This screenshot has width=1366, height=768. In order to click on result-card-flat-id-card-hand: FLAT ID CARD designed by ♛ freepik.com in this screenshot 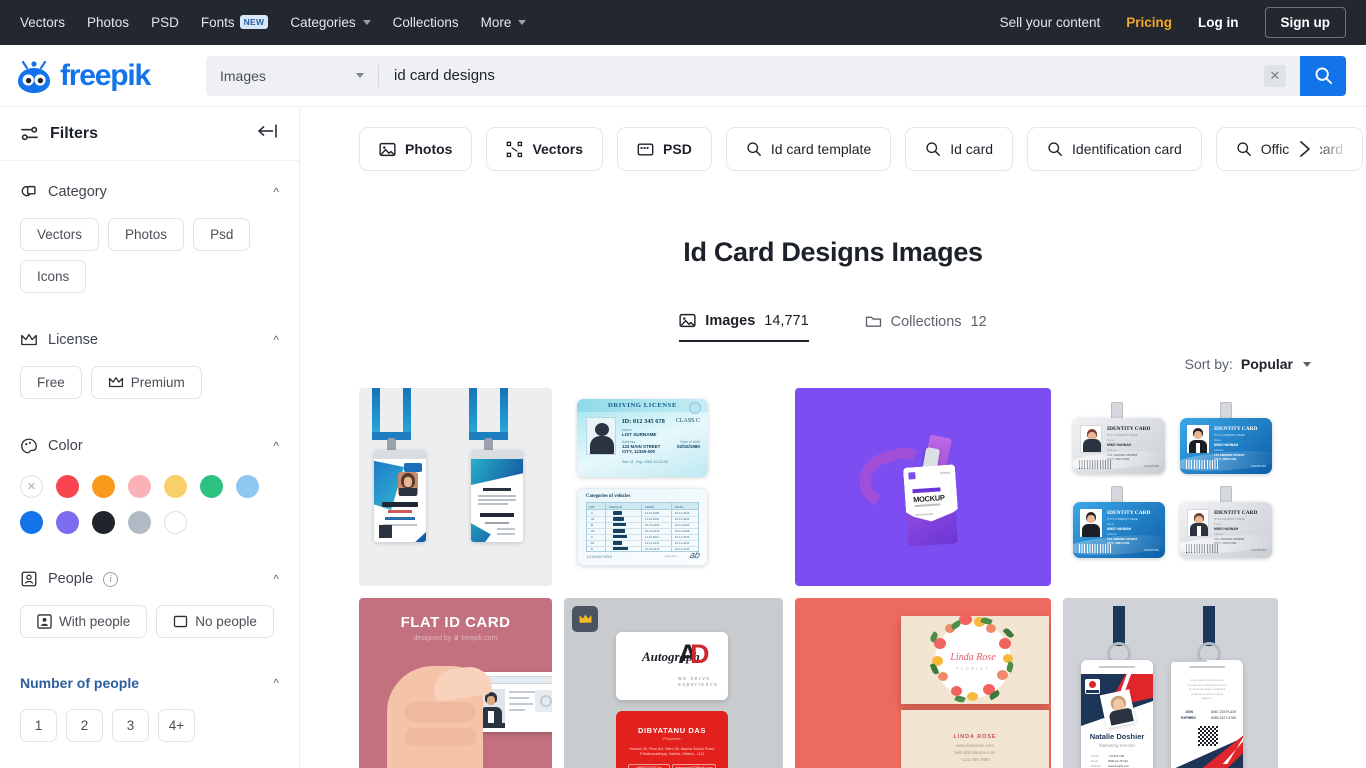, I will do `click(455, 683)`.